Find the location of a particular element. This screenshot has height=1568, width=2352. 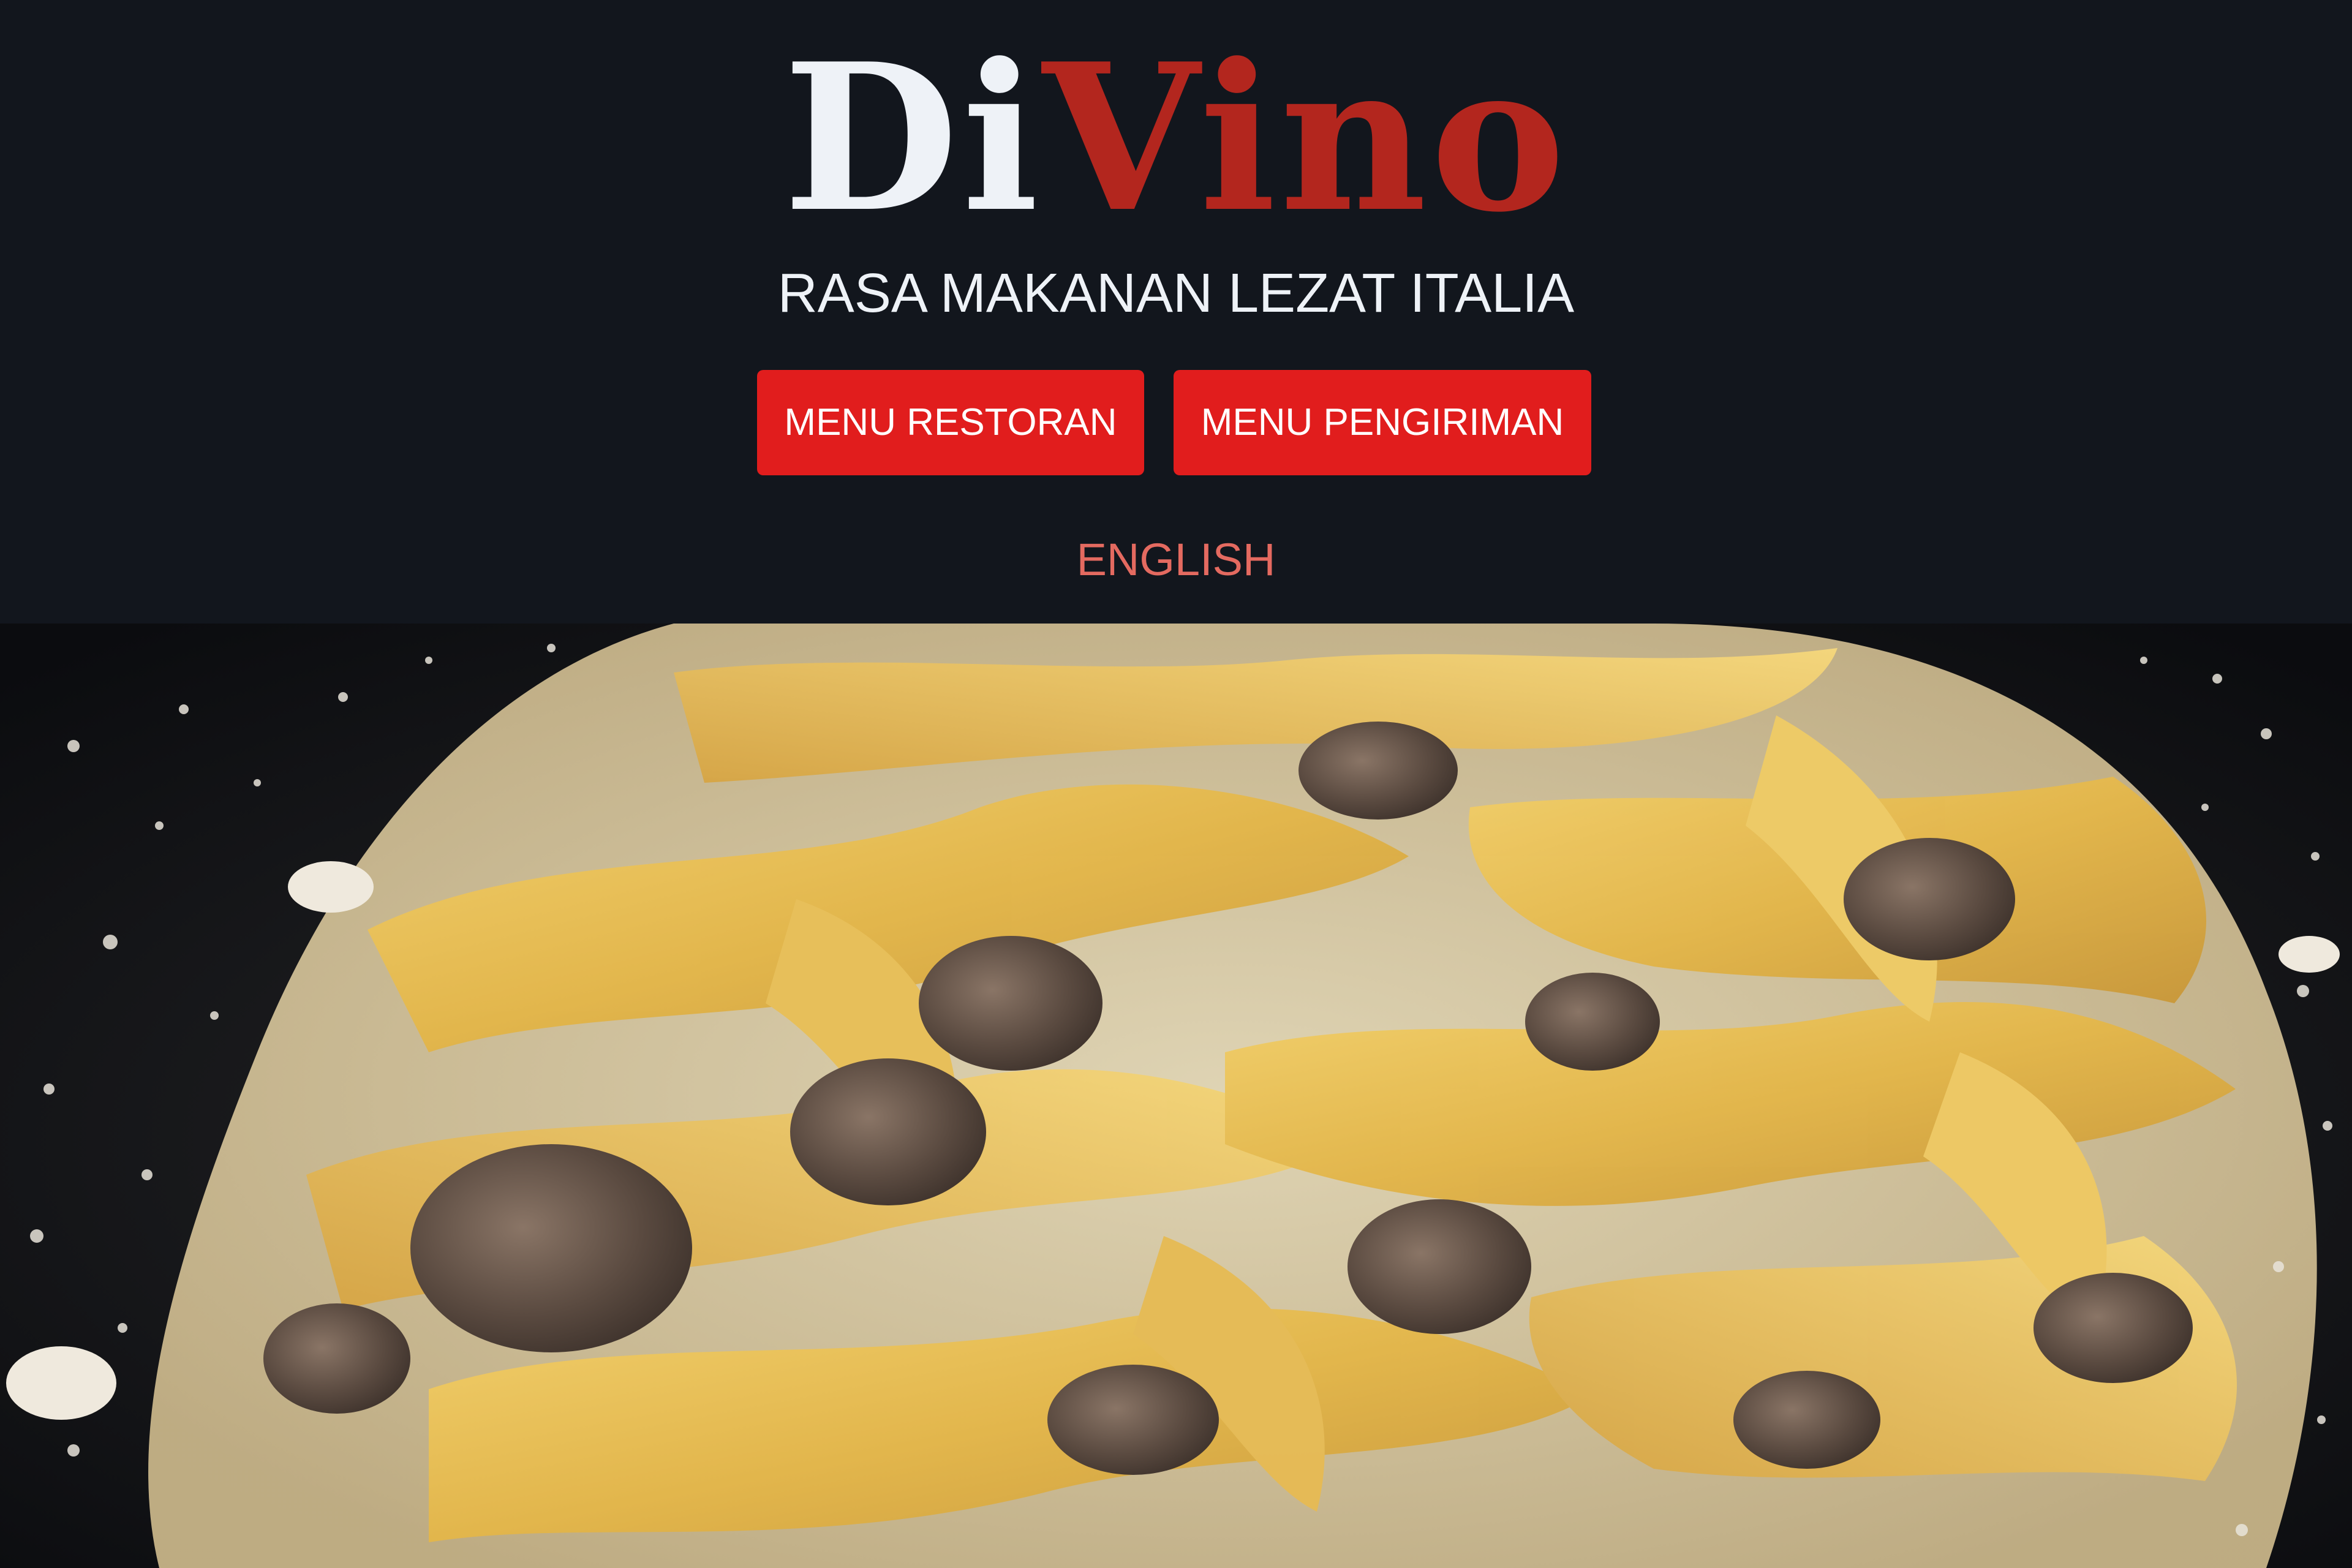

menu-restoran-button: MENU RESTORAN is located at coordinates (951, 423).